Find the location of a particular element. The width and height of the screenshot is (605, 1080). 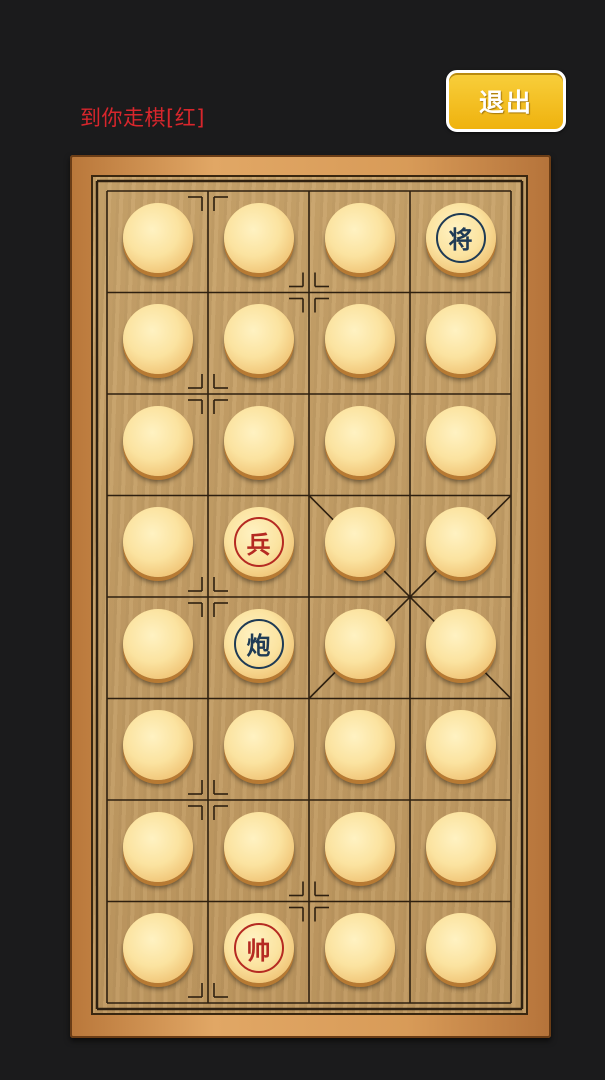

piece-label: 帅 is located at coordinates (258, 948).